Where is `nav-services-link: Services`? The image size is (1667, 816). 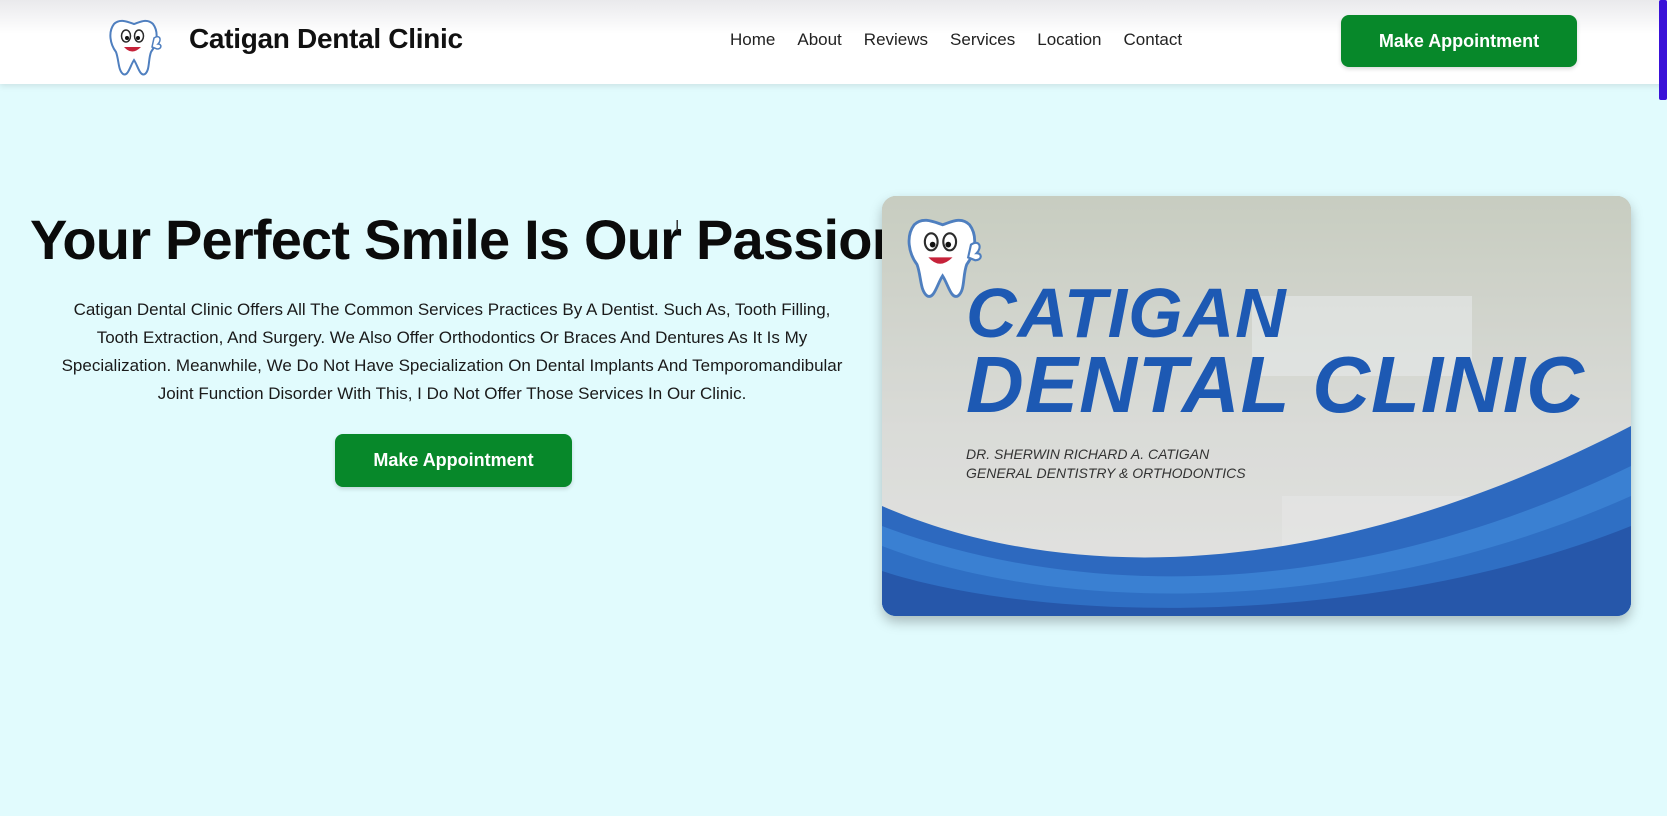
nav-services-link: Services is located at coordinates (982, 40).